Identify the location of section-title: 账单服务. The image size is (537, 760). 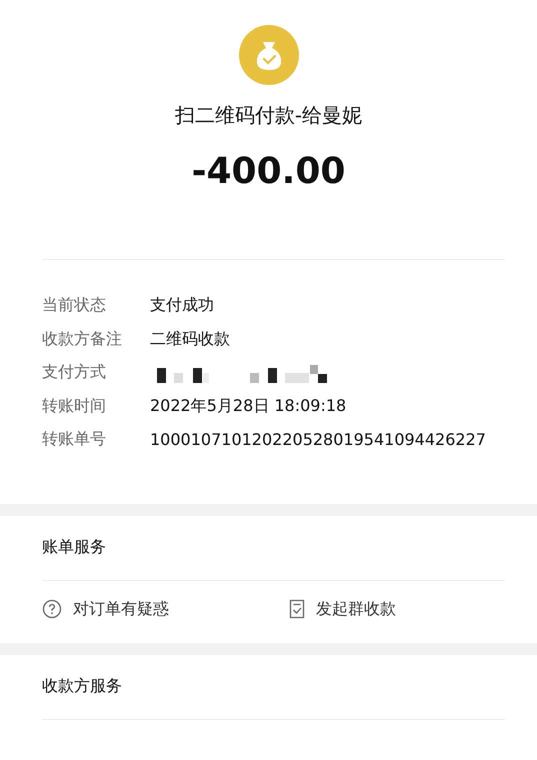
(74, 547).